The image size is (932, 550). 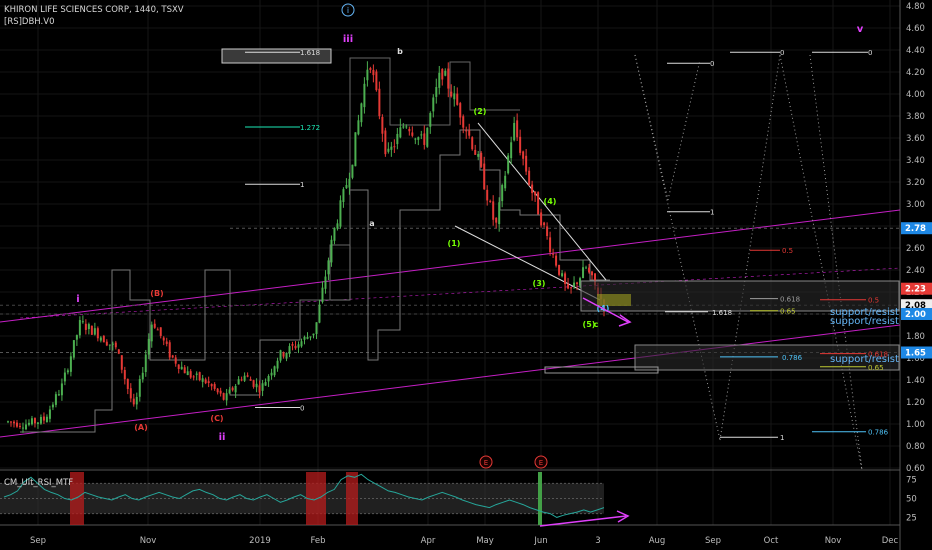 I want to click on rsi-tick-label: 25, so click(x=911, y=518).